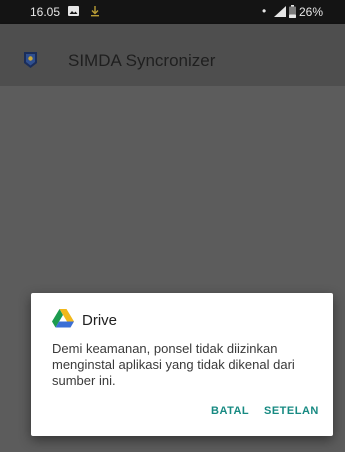 This screenshot has width=345, height=452. I want to click on app-bar: SIMDA Syncronizer, so click(172, 55).